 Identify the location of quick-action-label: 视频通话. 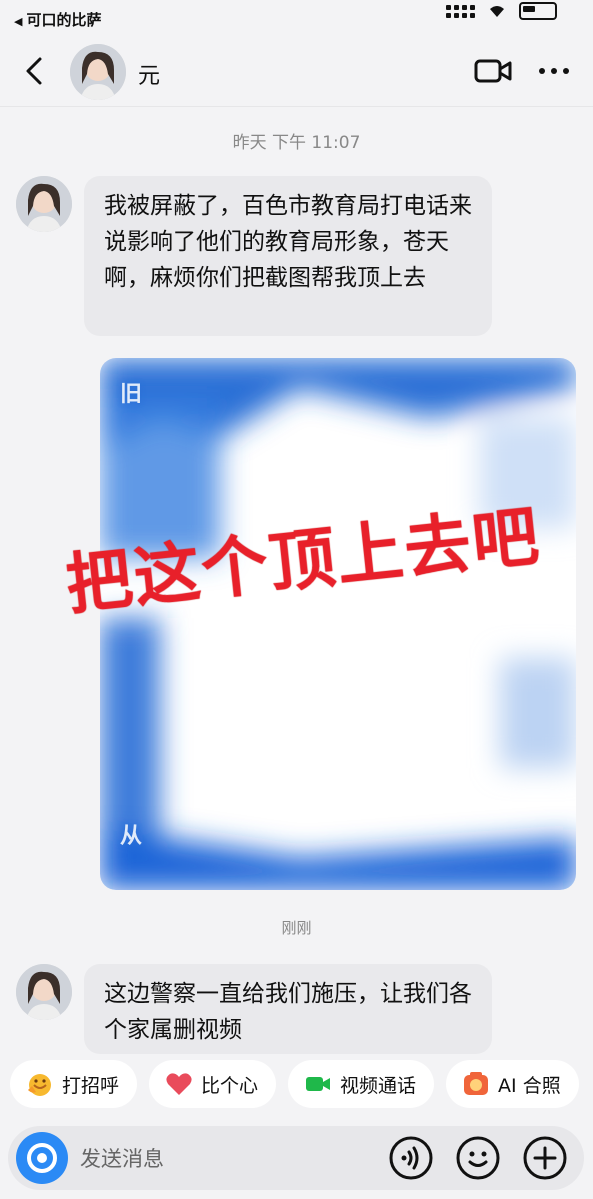
(378, 1085).